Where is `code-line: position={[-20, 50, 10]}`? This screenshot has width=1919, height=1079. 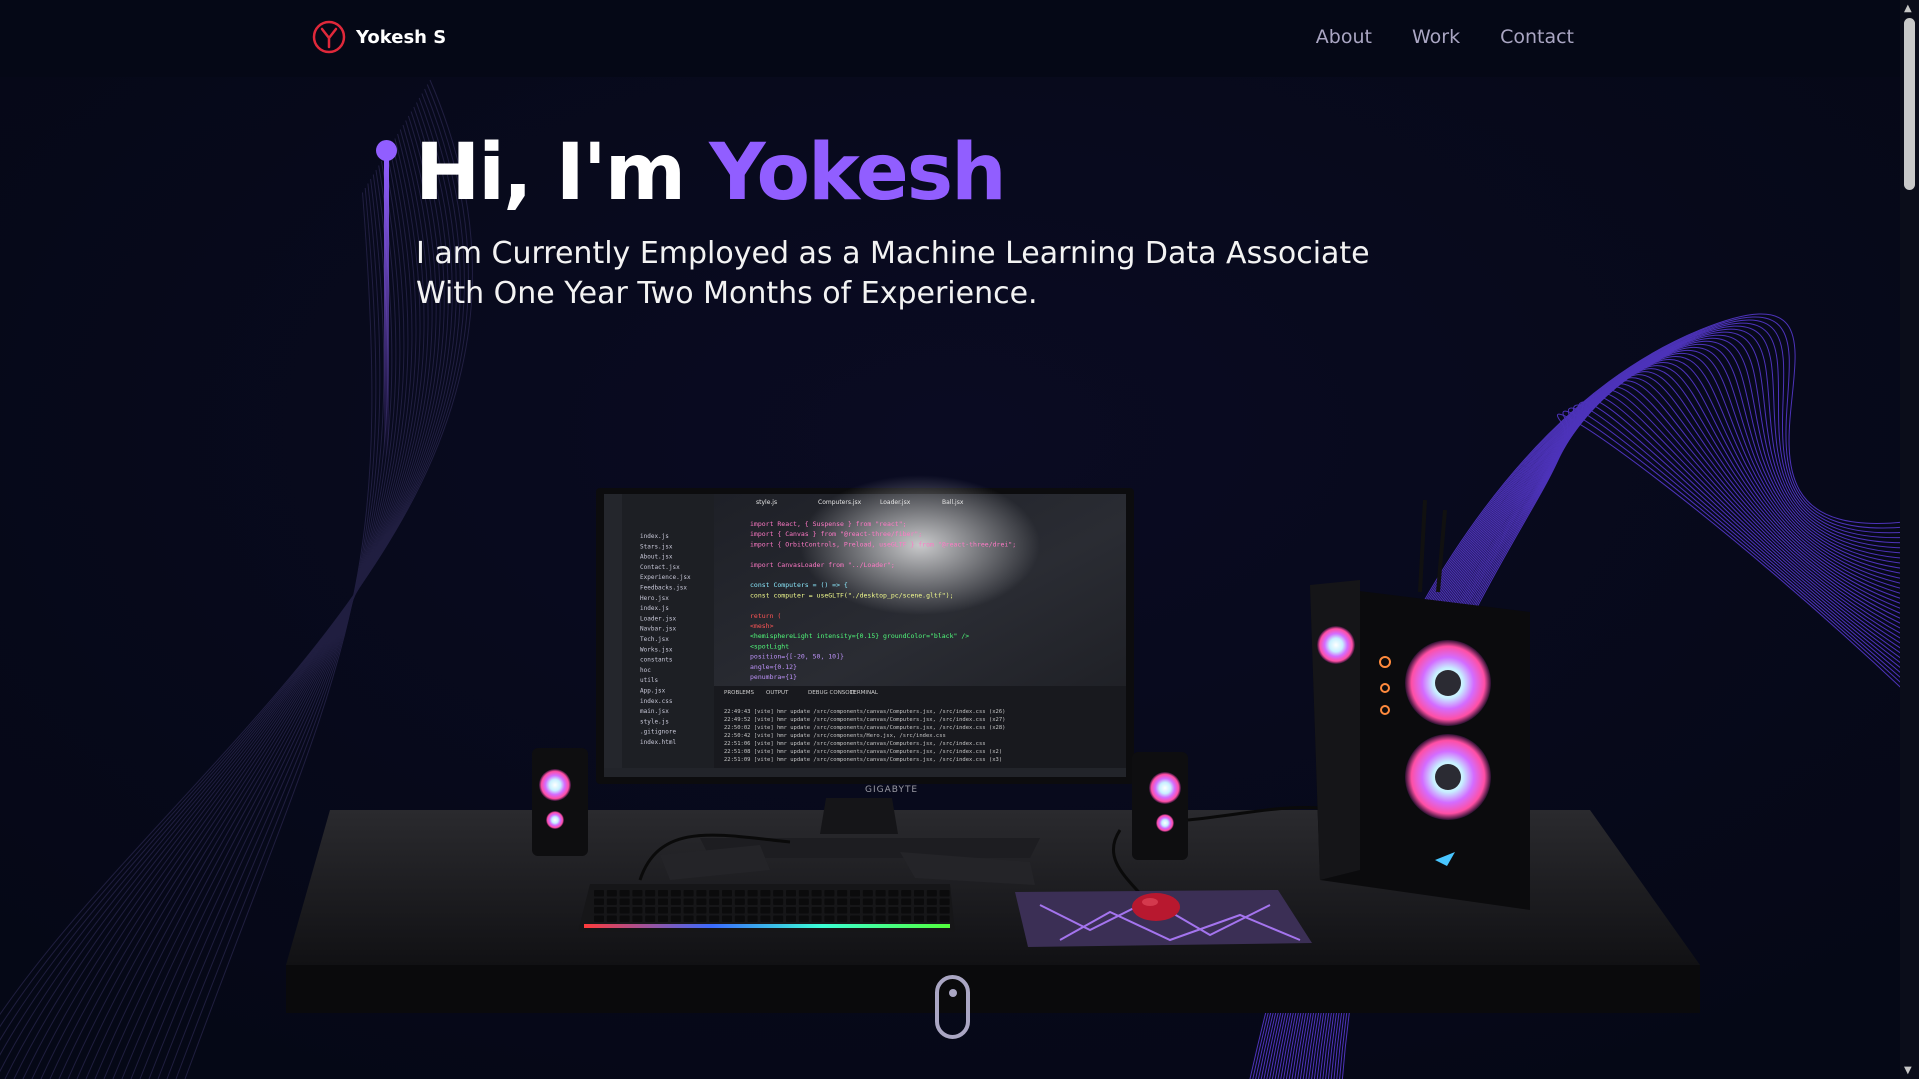
code-line: position={[-20, 50, 10]} is located at coordinates (797, 657).